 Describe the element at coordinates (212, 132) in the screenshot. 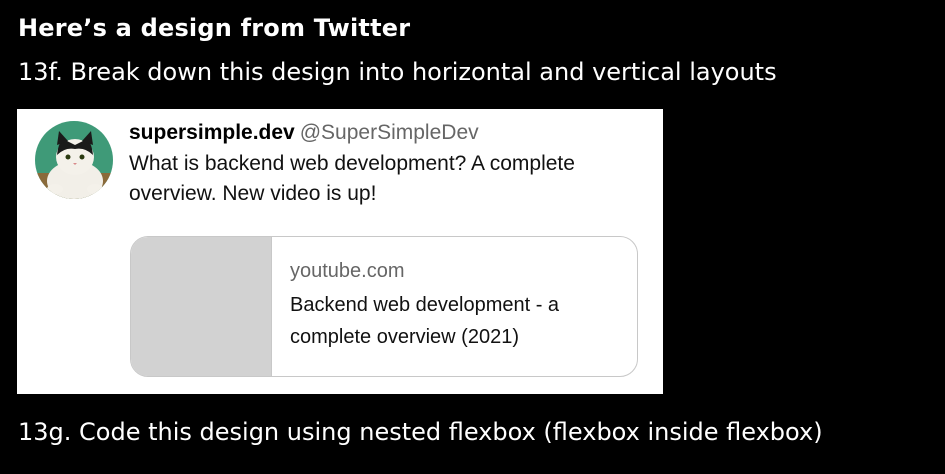

I see `author-name: supersimple.dev` at that location.